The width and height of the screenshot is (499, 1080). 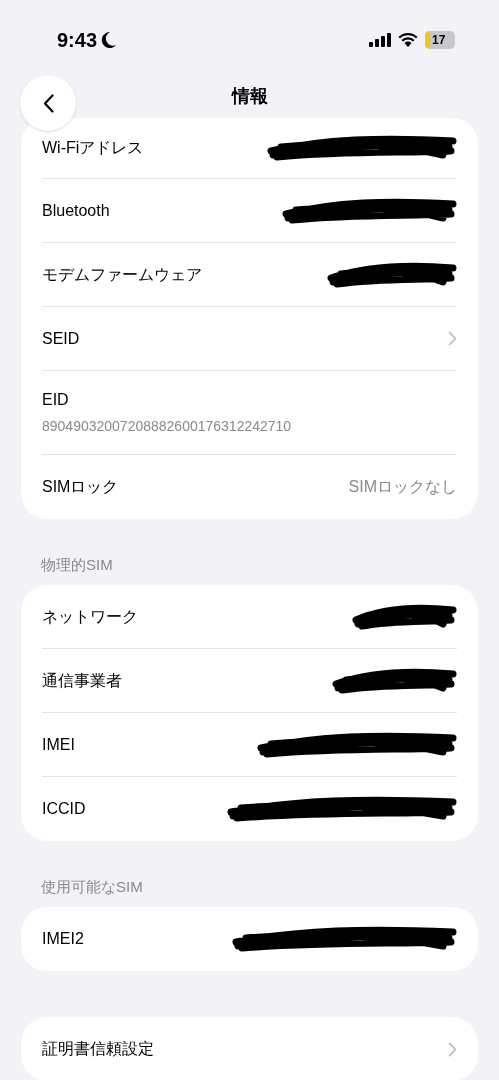 I want to click on row-label: Bluetooth, so click(x=76, y=210).